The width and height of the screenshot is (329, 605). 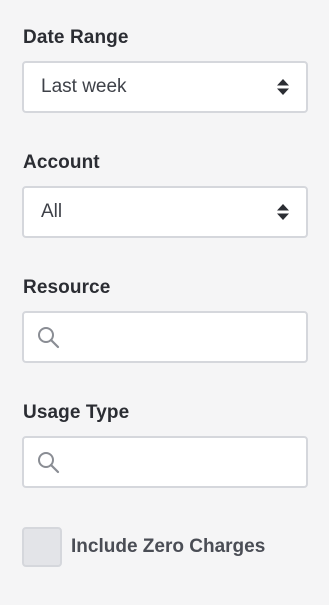 I want to click on date-range-select: Last week, so click(x=165, y=87).